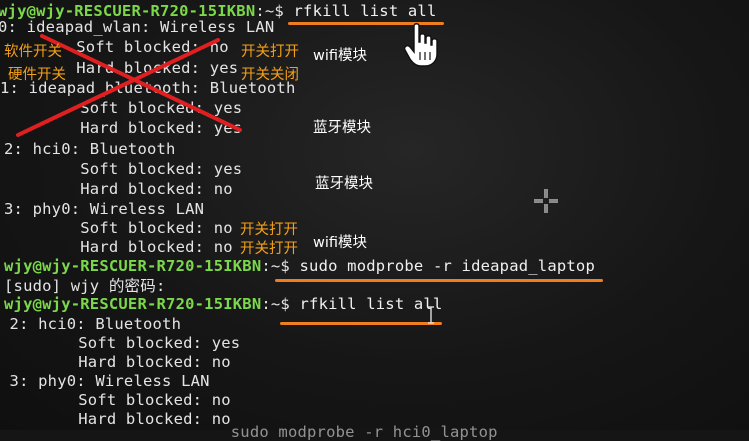  What do you see at coordinates (431, 315) in the screenshot?
I see `text-cursor-icon` at bounding box center [431, 315].